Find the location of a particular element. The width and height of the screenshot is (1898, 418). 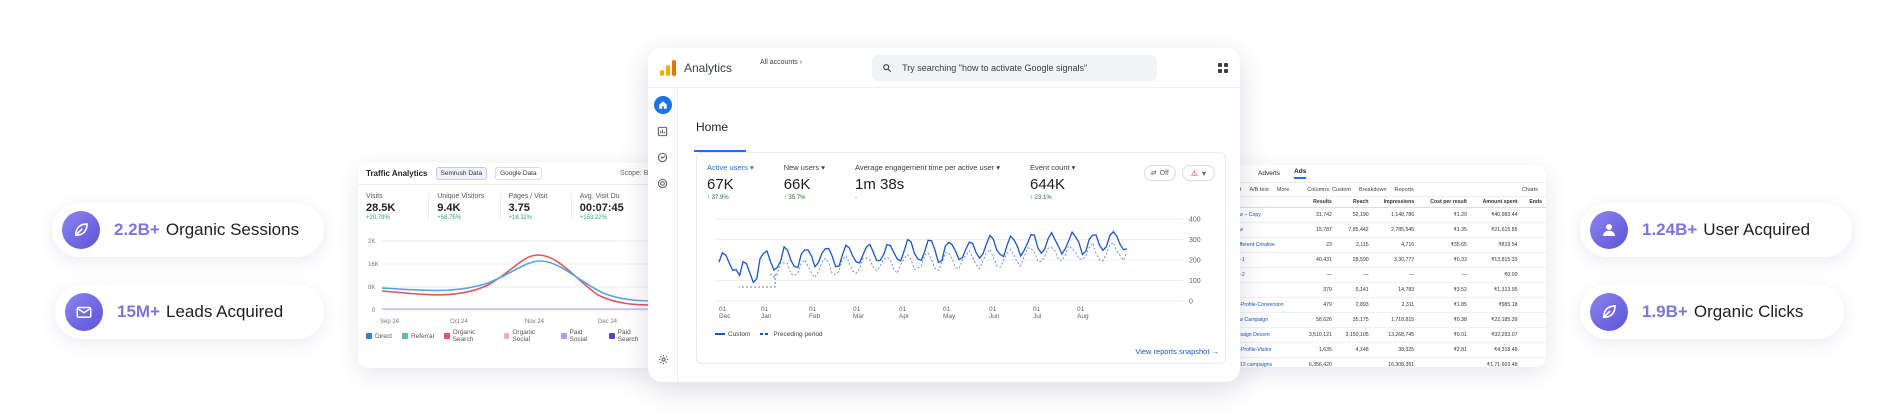

legend-item: Organic Social is located at coordinates (527, 336).